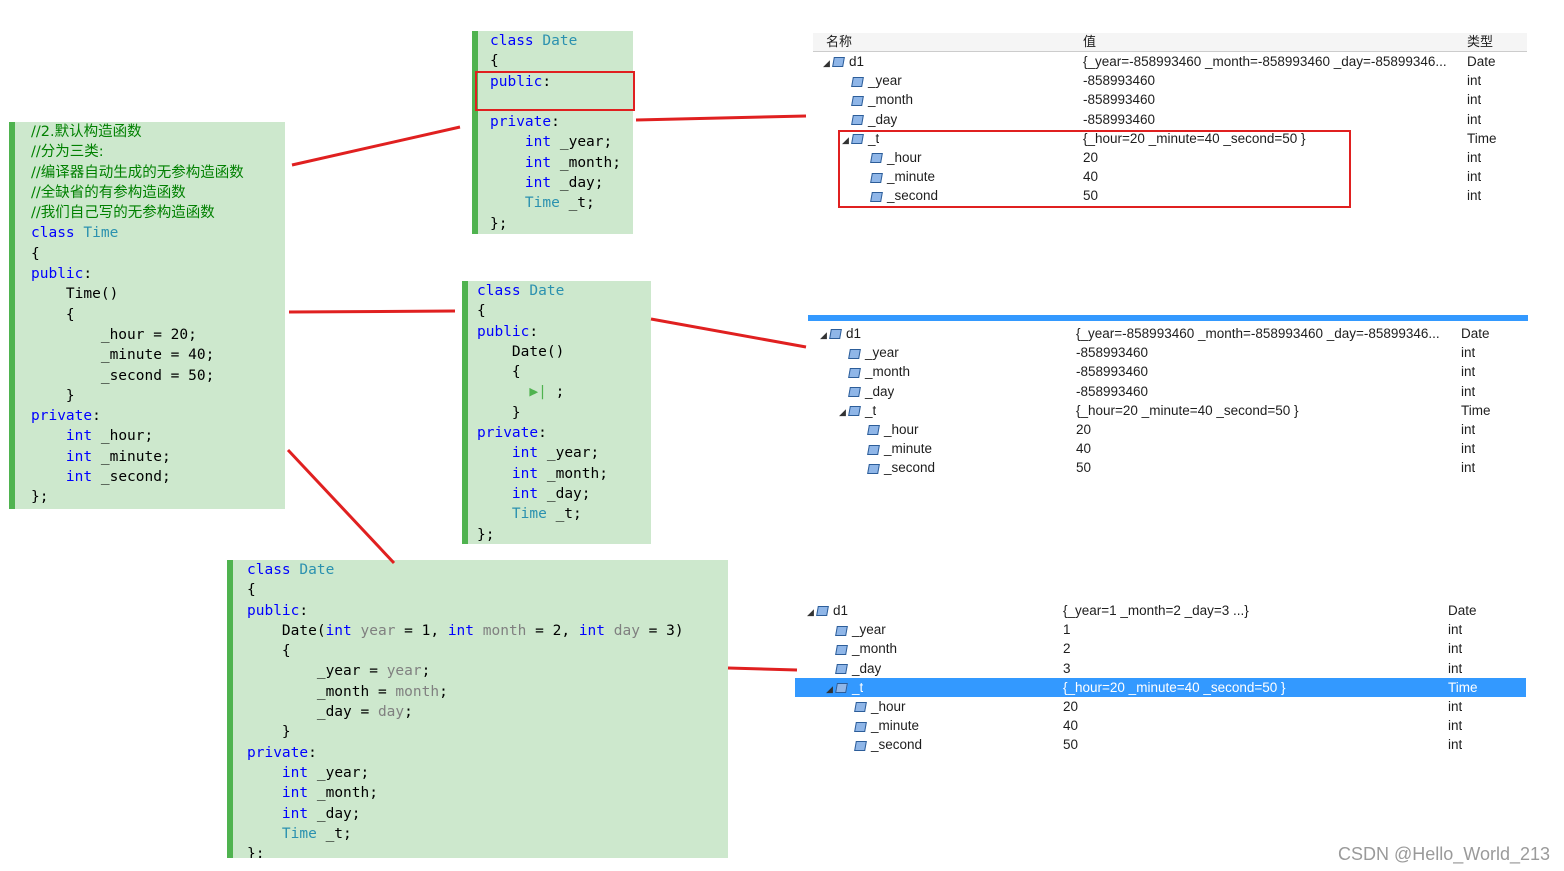 Image resolution: width=1564 pixels, height=871 pixels. What do you see at coordinates (883, 744) in the screenshot?
I see `watch-name-cell: _second` at bounding box center [883, 744].